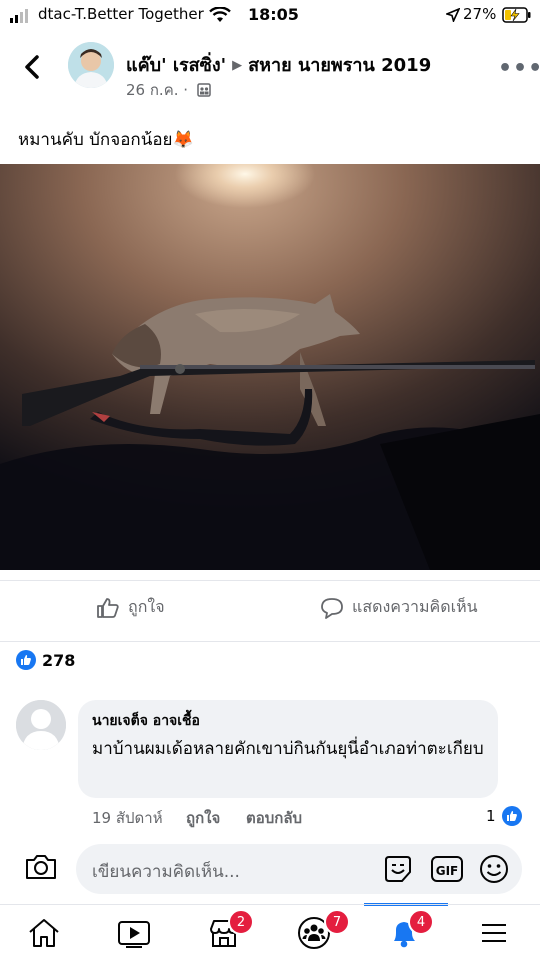 The image size is (540, 961). Describe the element at coordinates (241, 922) in the screenshot. I see `marketplace-badge: 2` at that location.